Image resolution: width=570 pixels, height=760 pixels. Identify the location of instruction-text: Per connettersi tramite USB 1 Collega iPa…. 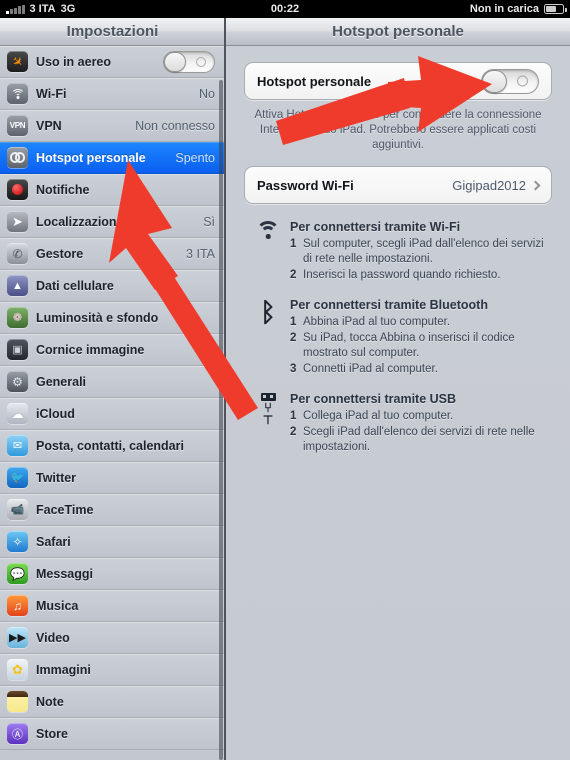
(421, 424).